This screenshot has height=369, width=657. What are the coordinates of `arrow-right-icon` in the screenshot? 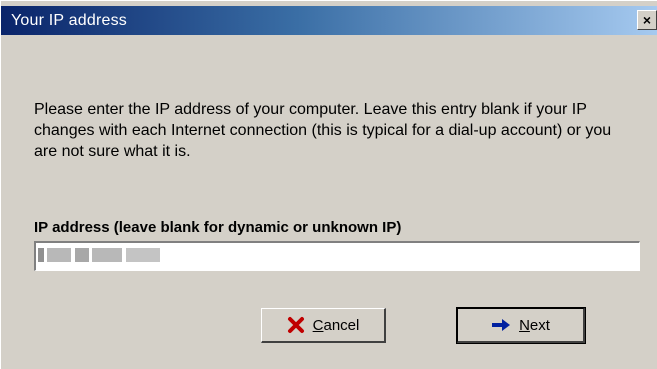 It's located at (501, 325).